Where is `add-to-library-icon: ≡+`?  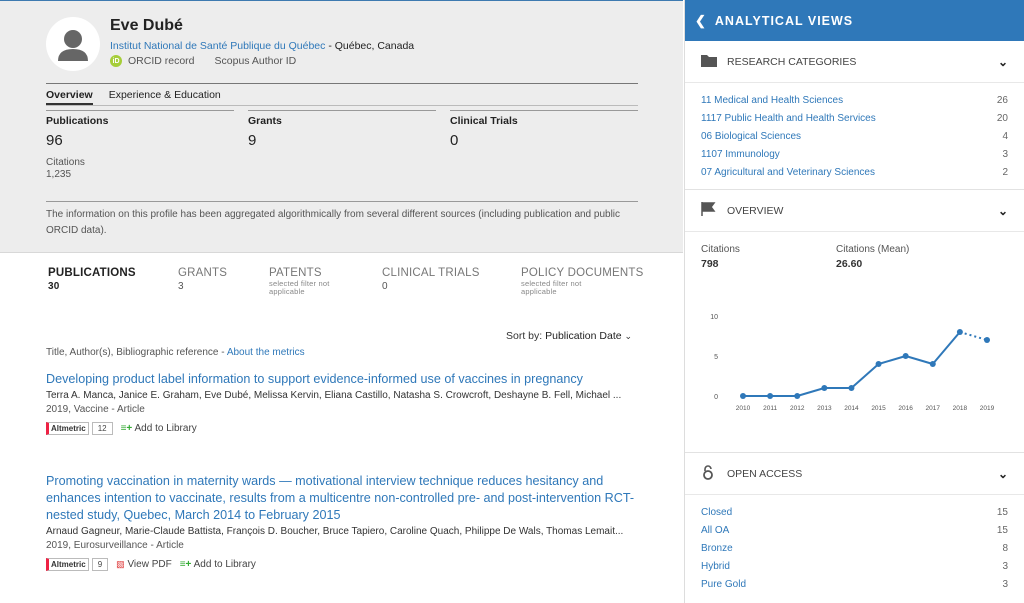 add-to-library-icon: ≡+ is located at coordinates (126, 428).